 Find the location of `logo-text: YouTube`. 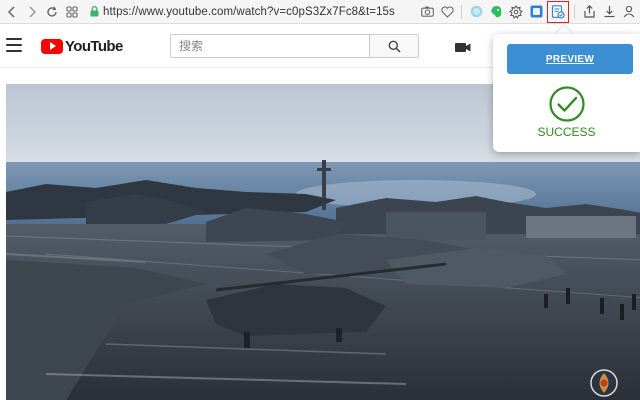

logo-text: YouTube is located at coordinates (94, 46).